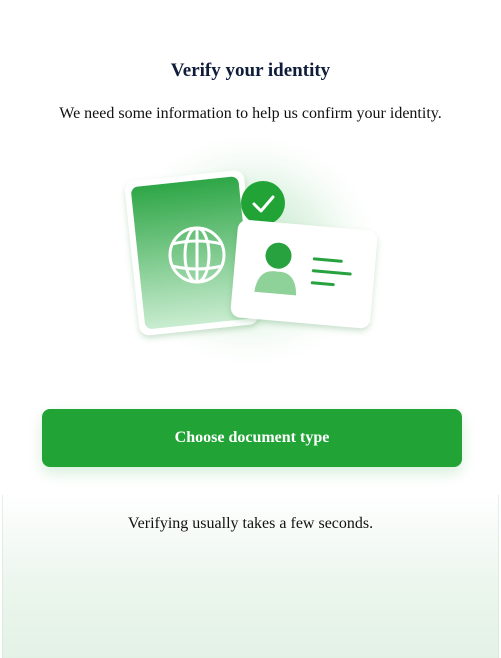 The width and height of the screenshot is (501, 658). What do you see at coordinates (263, 203) in the screenshot?
I see `checkmark-icon` at bounding box center [263, 203].